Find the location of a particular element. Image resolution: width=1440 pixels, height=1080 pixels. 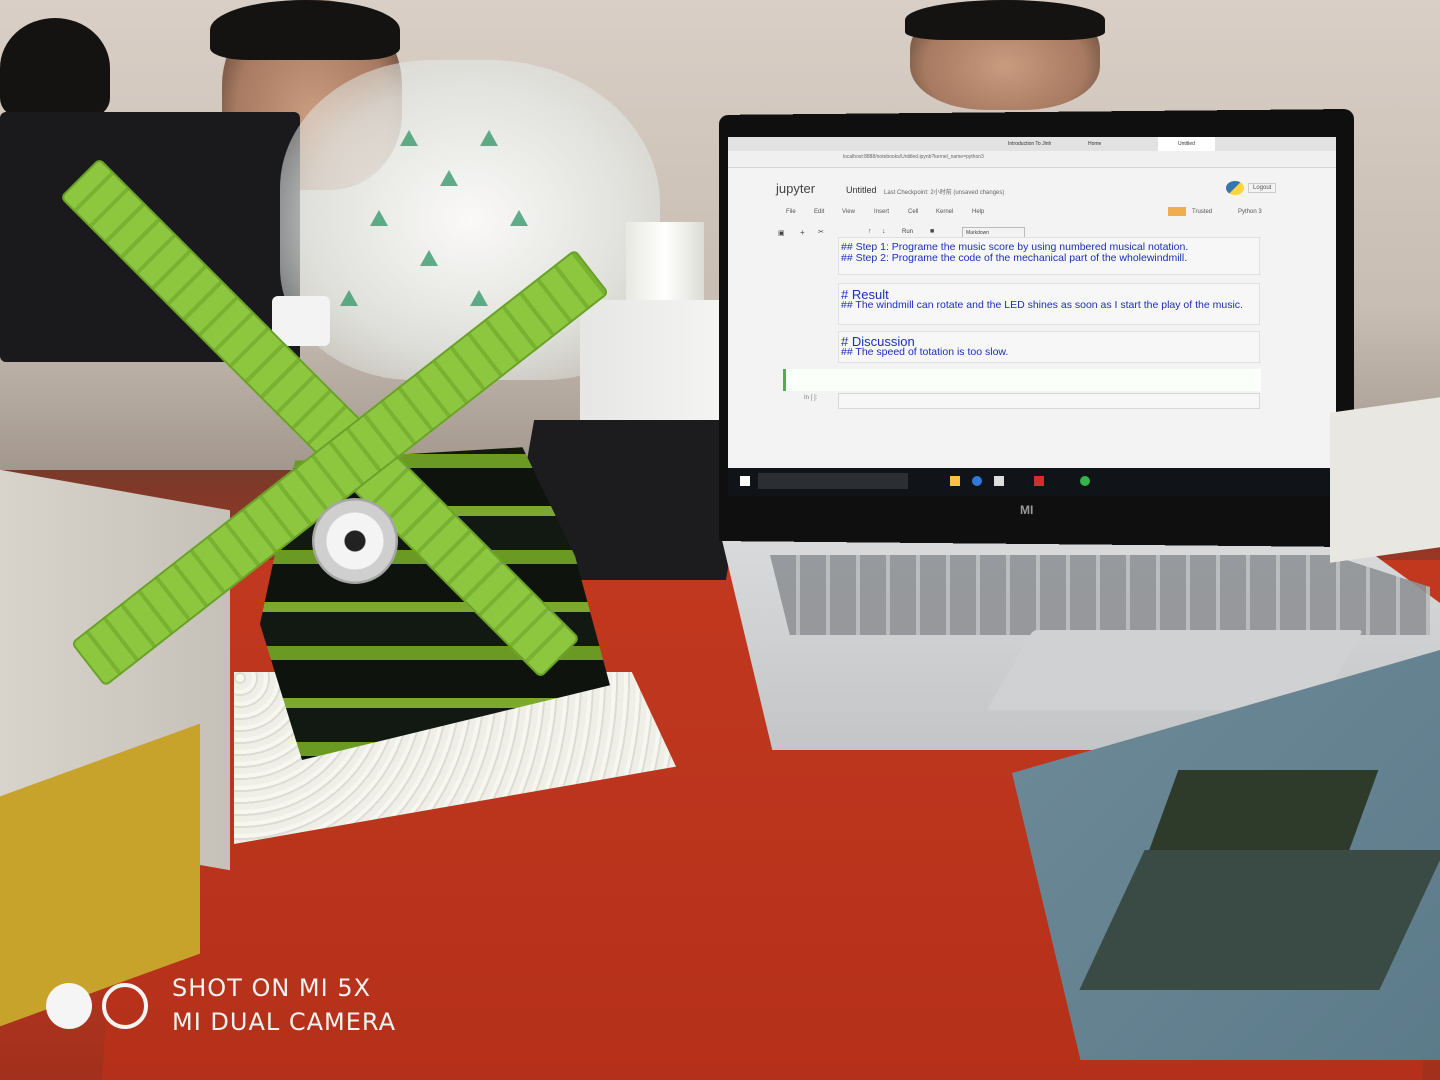

app-red-icon is located at coordinates (1039, 481).